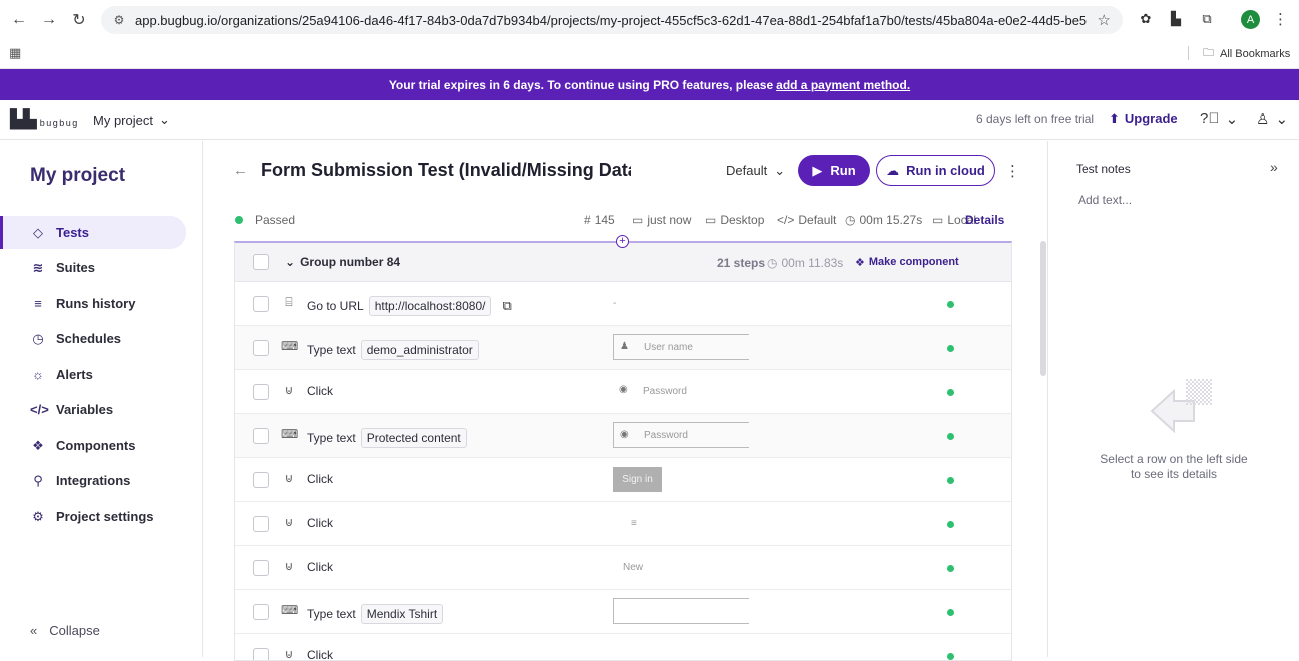 This screenshot has height=661, width=1299. What do you see at coordinates (1250, 19) in the screenshot?
I see `profile-avatar: A` at bounding box center [1250, 19].